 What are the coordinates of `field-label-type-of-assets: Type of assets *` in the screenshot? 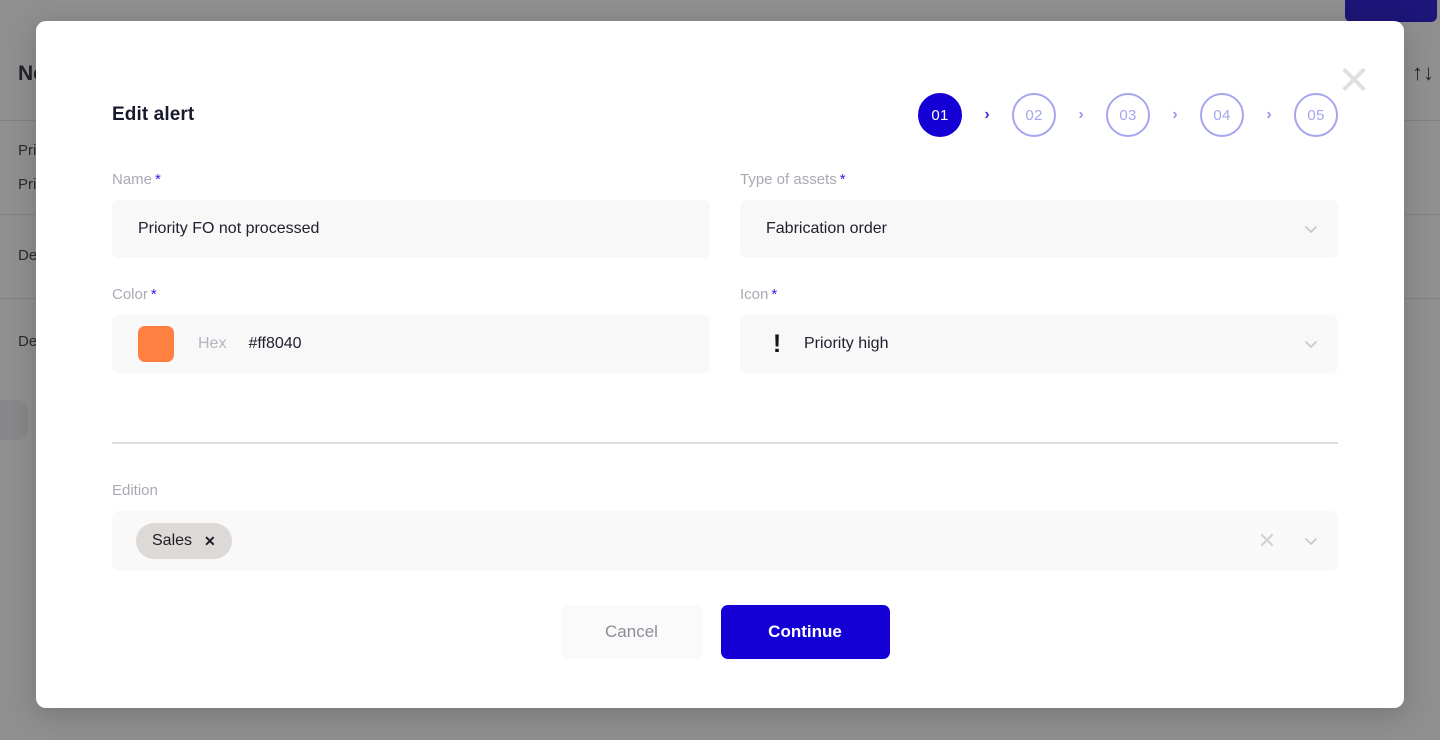 It's located at (1039, 180).